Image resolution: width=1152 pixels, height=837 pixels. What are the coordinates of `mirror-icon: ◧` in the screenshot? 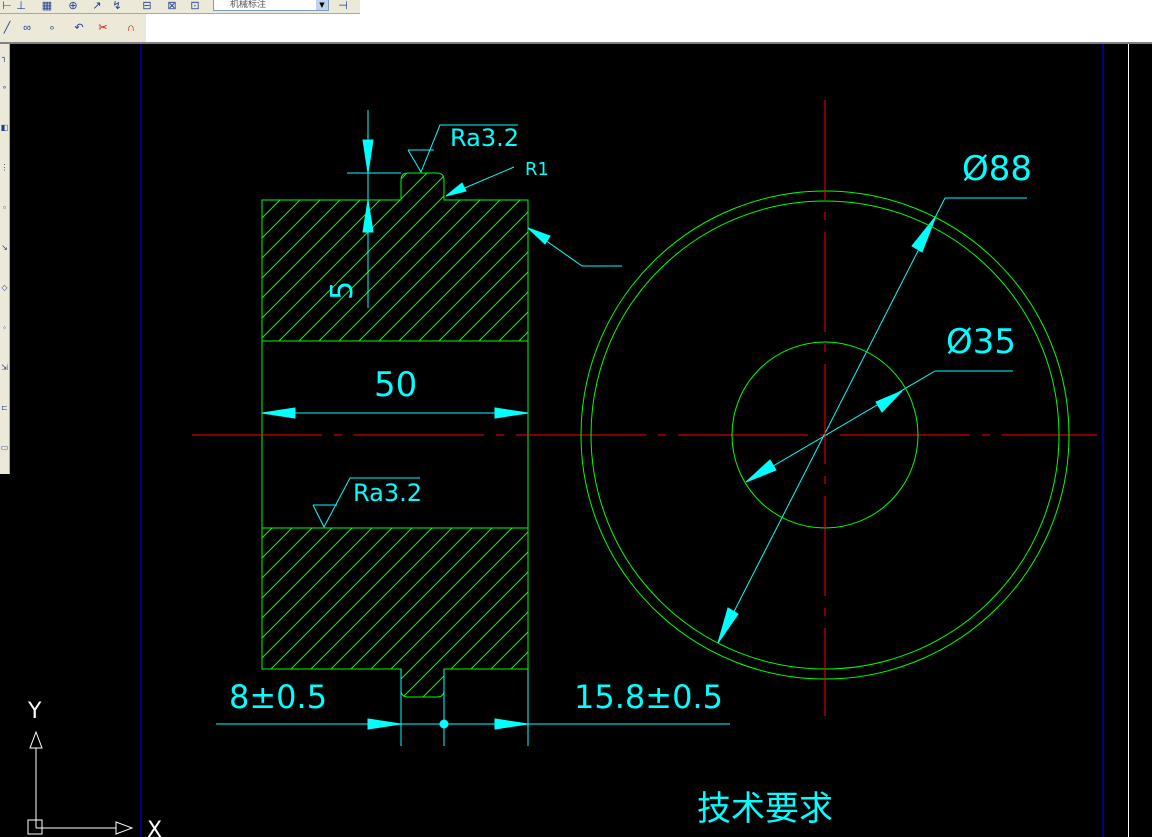 It's located at (4, 128).